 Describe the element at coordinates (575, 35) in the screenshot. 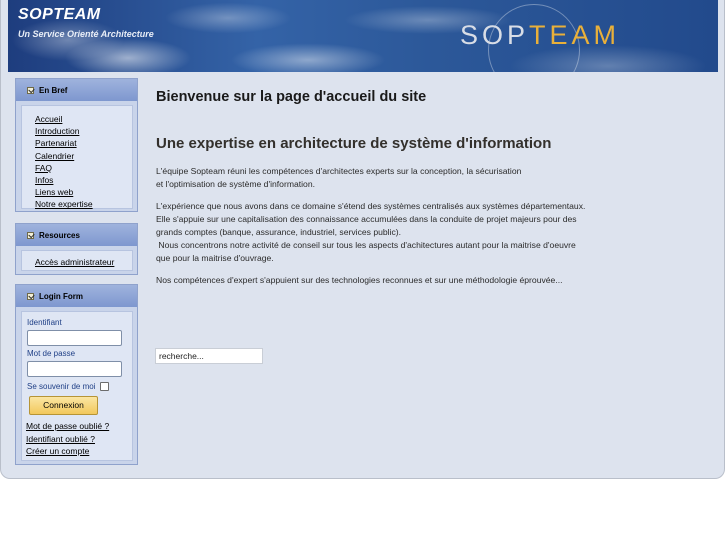

I see `logo-accent: TEAM` at that location.